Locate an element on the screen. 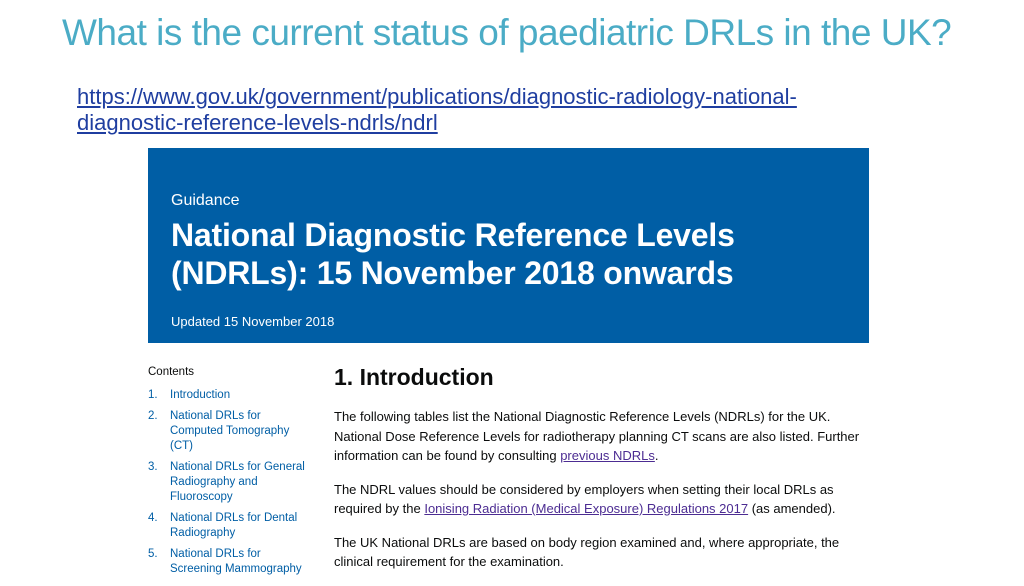  contents-item-dental: 4. National DRLs for Dental Radiography is located at coordinates (230, 526).